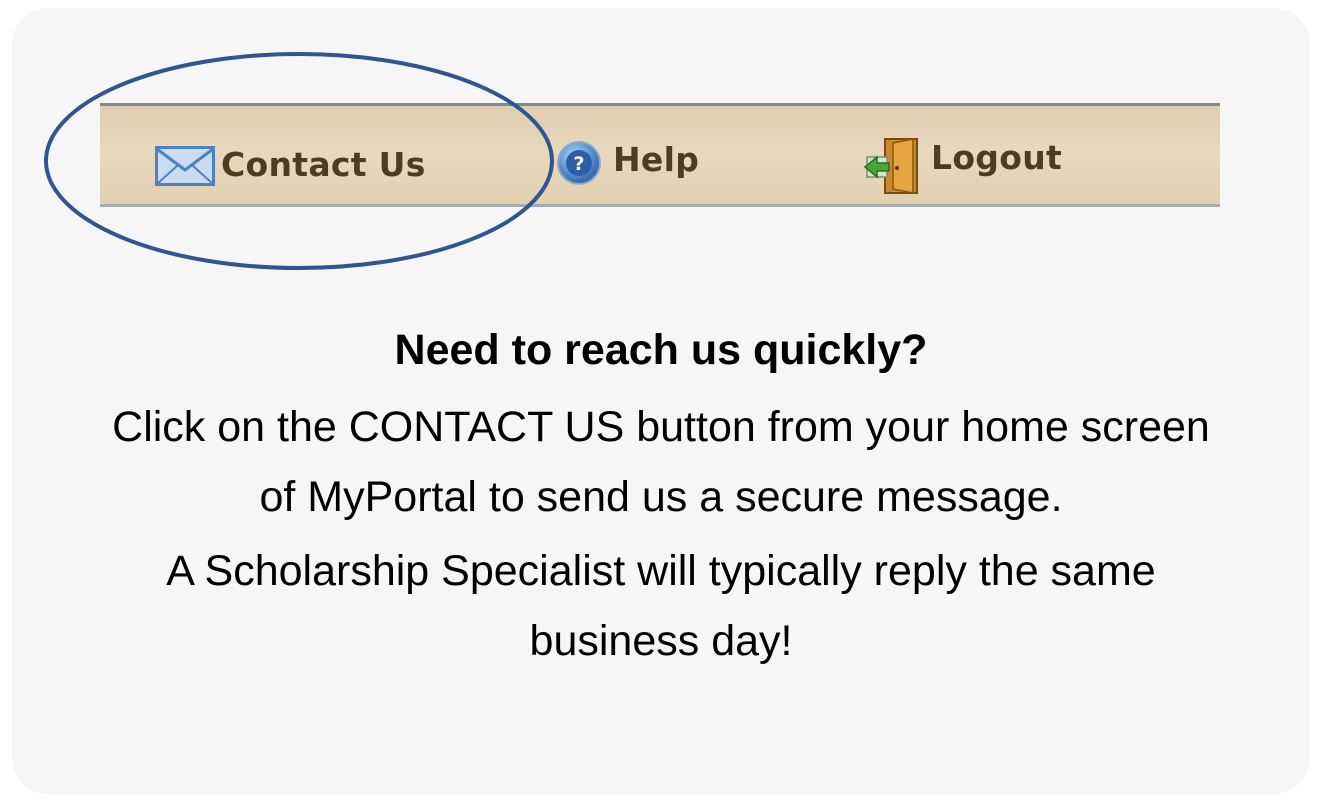  Describe the element at coordinates (323, 164) in the screenshot. I see `contact-us-label: Contact Us` at that location.